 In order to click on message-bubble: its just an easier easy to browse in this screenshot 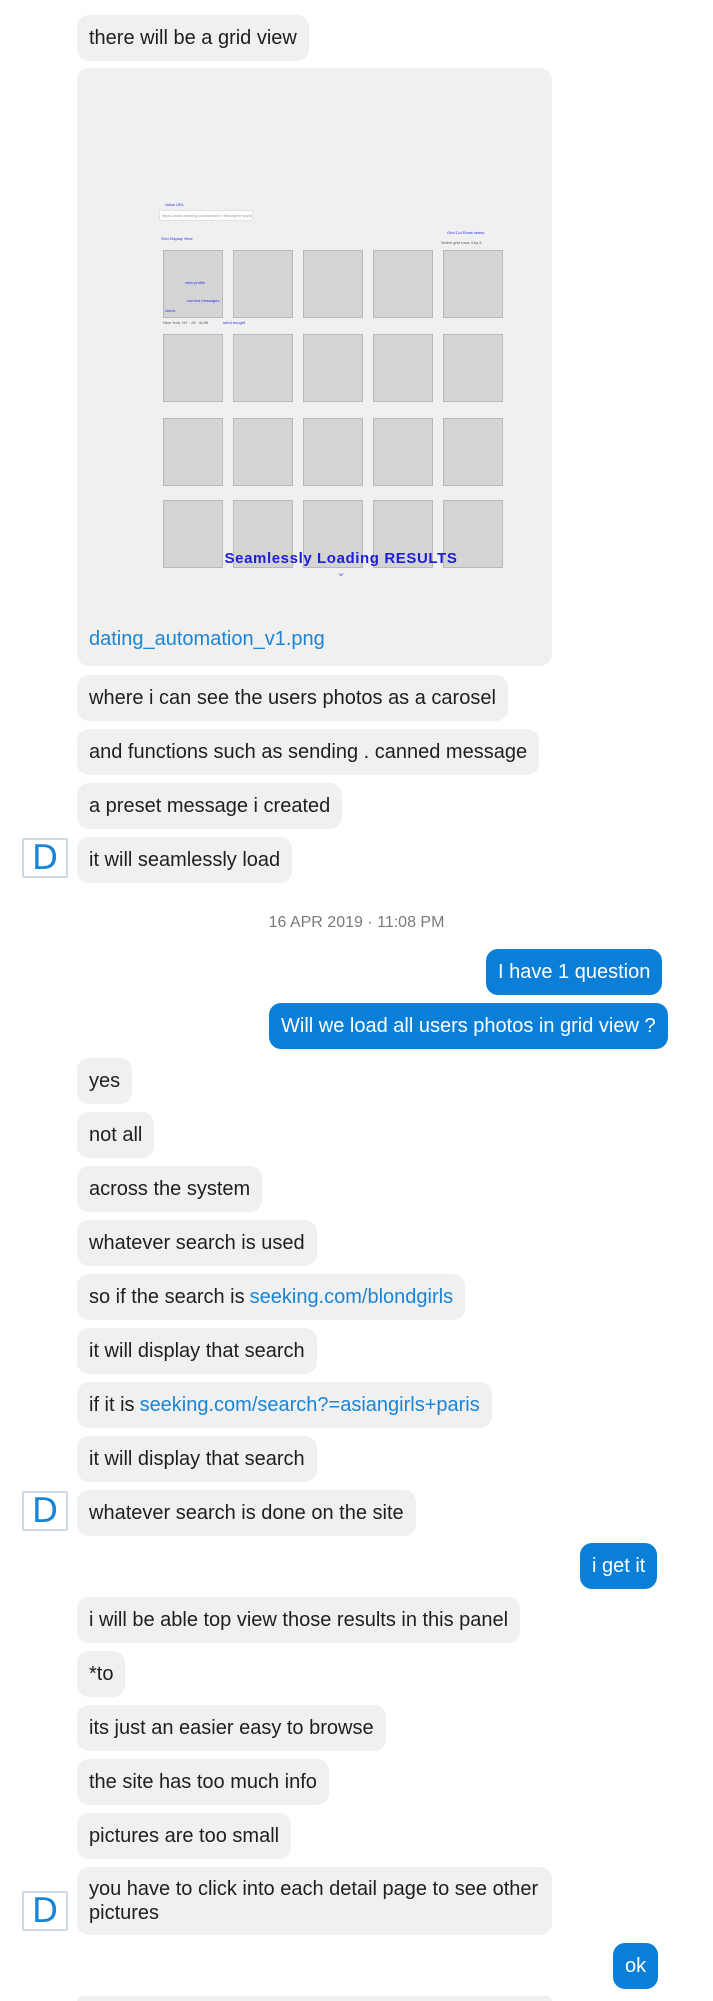, I will do `click(231, 1728)`.